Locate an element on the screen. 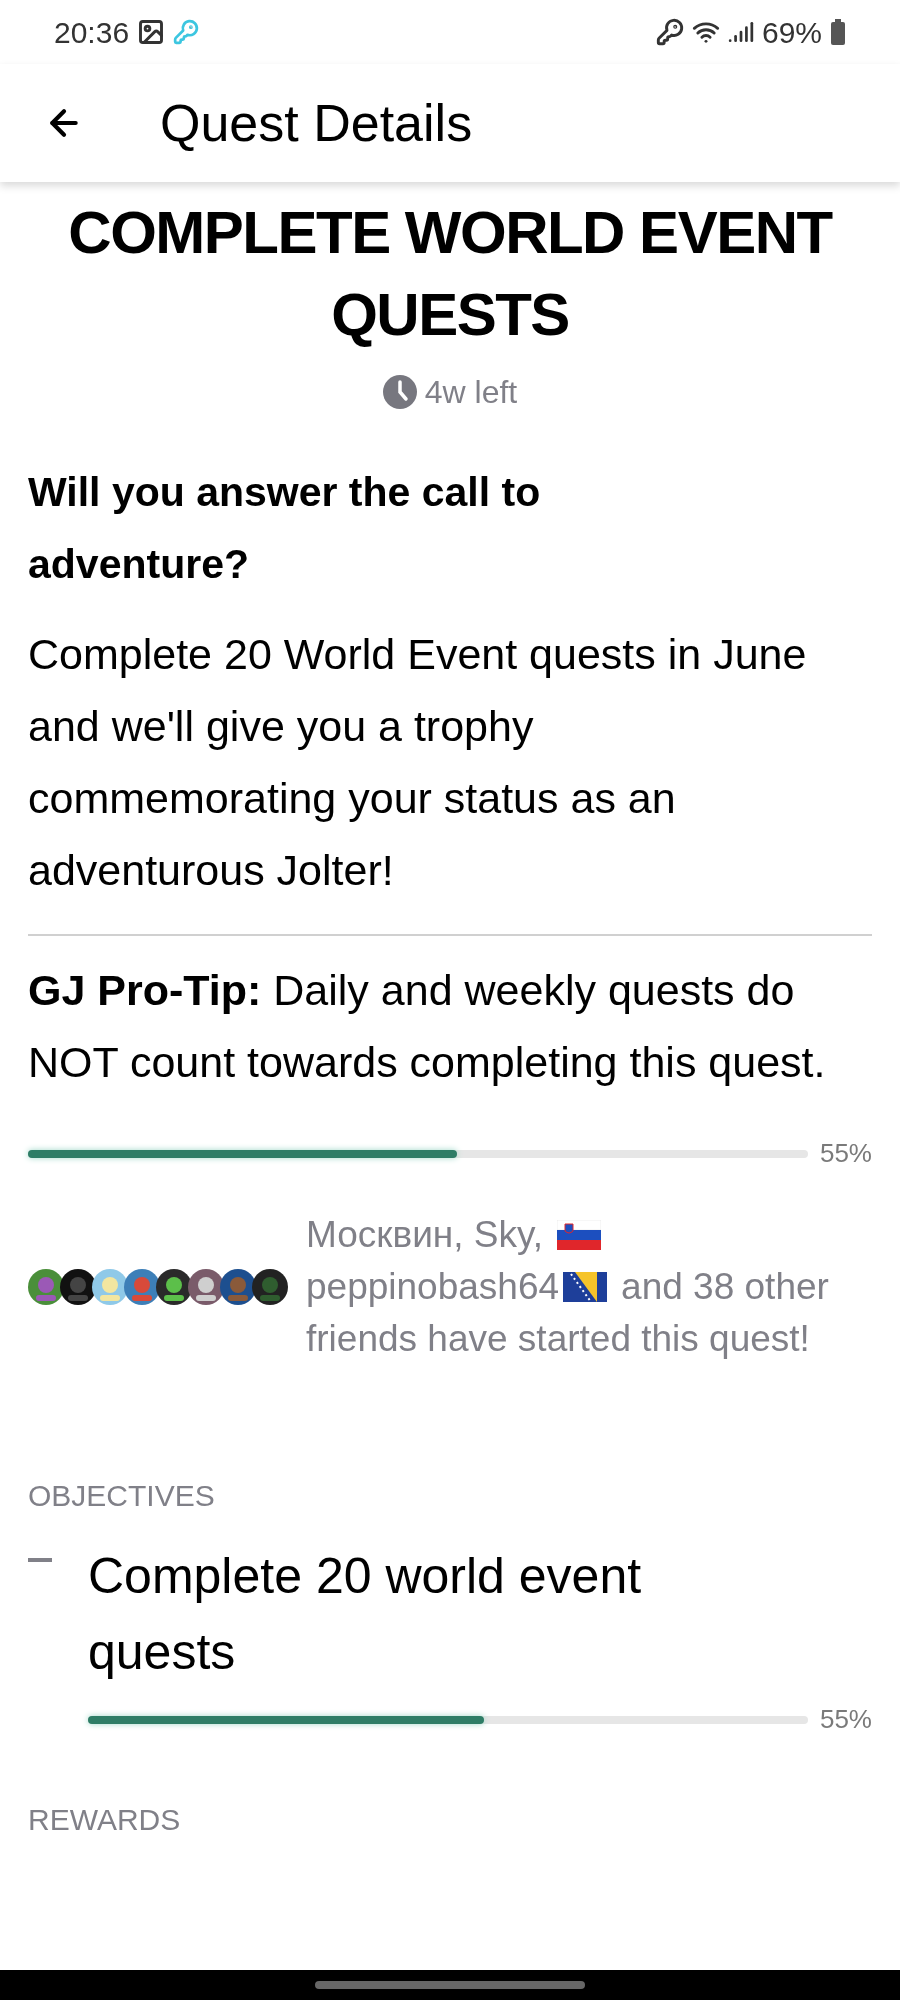 The height and width of the screenshot is (2000, 900). quest-description: Complete 20 World Event quests in June and we'll give you a trophy commemorating your status as an adventurous Jolter! is located at coordinates (418, 762).